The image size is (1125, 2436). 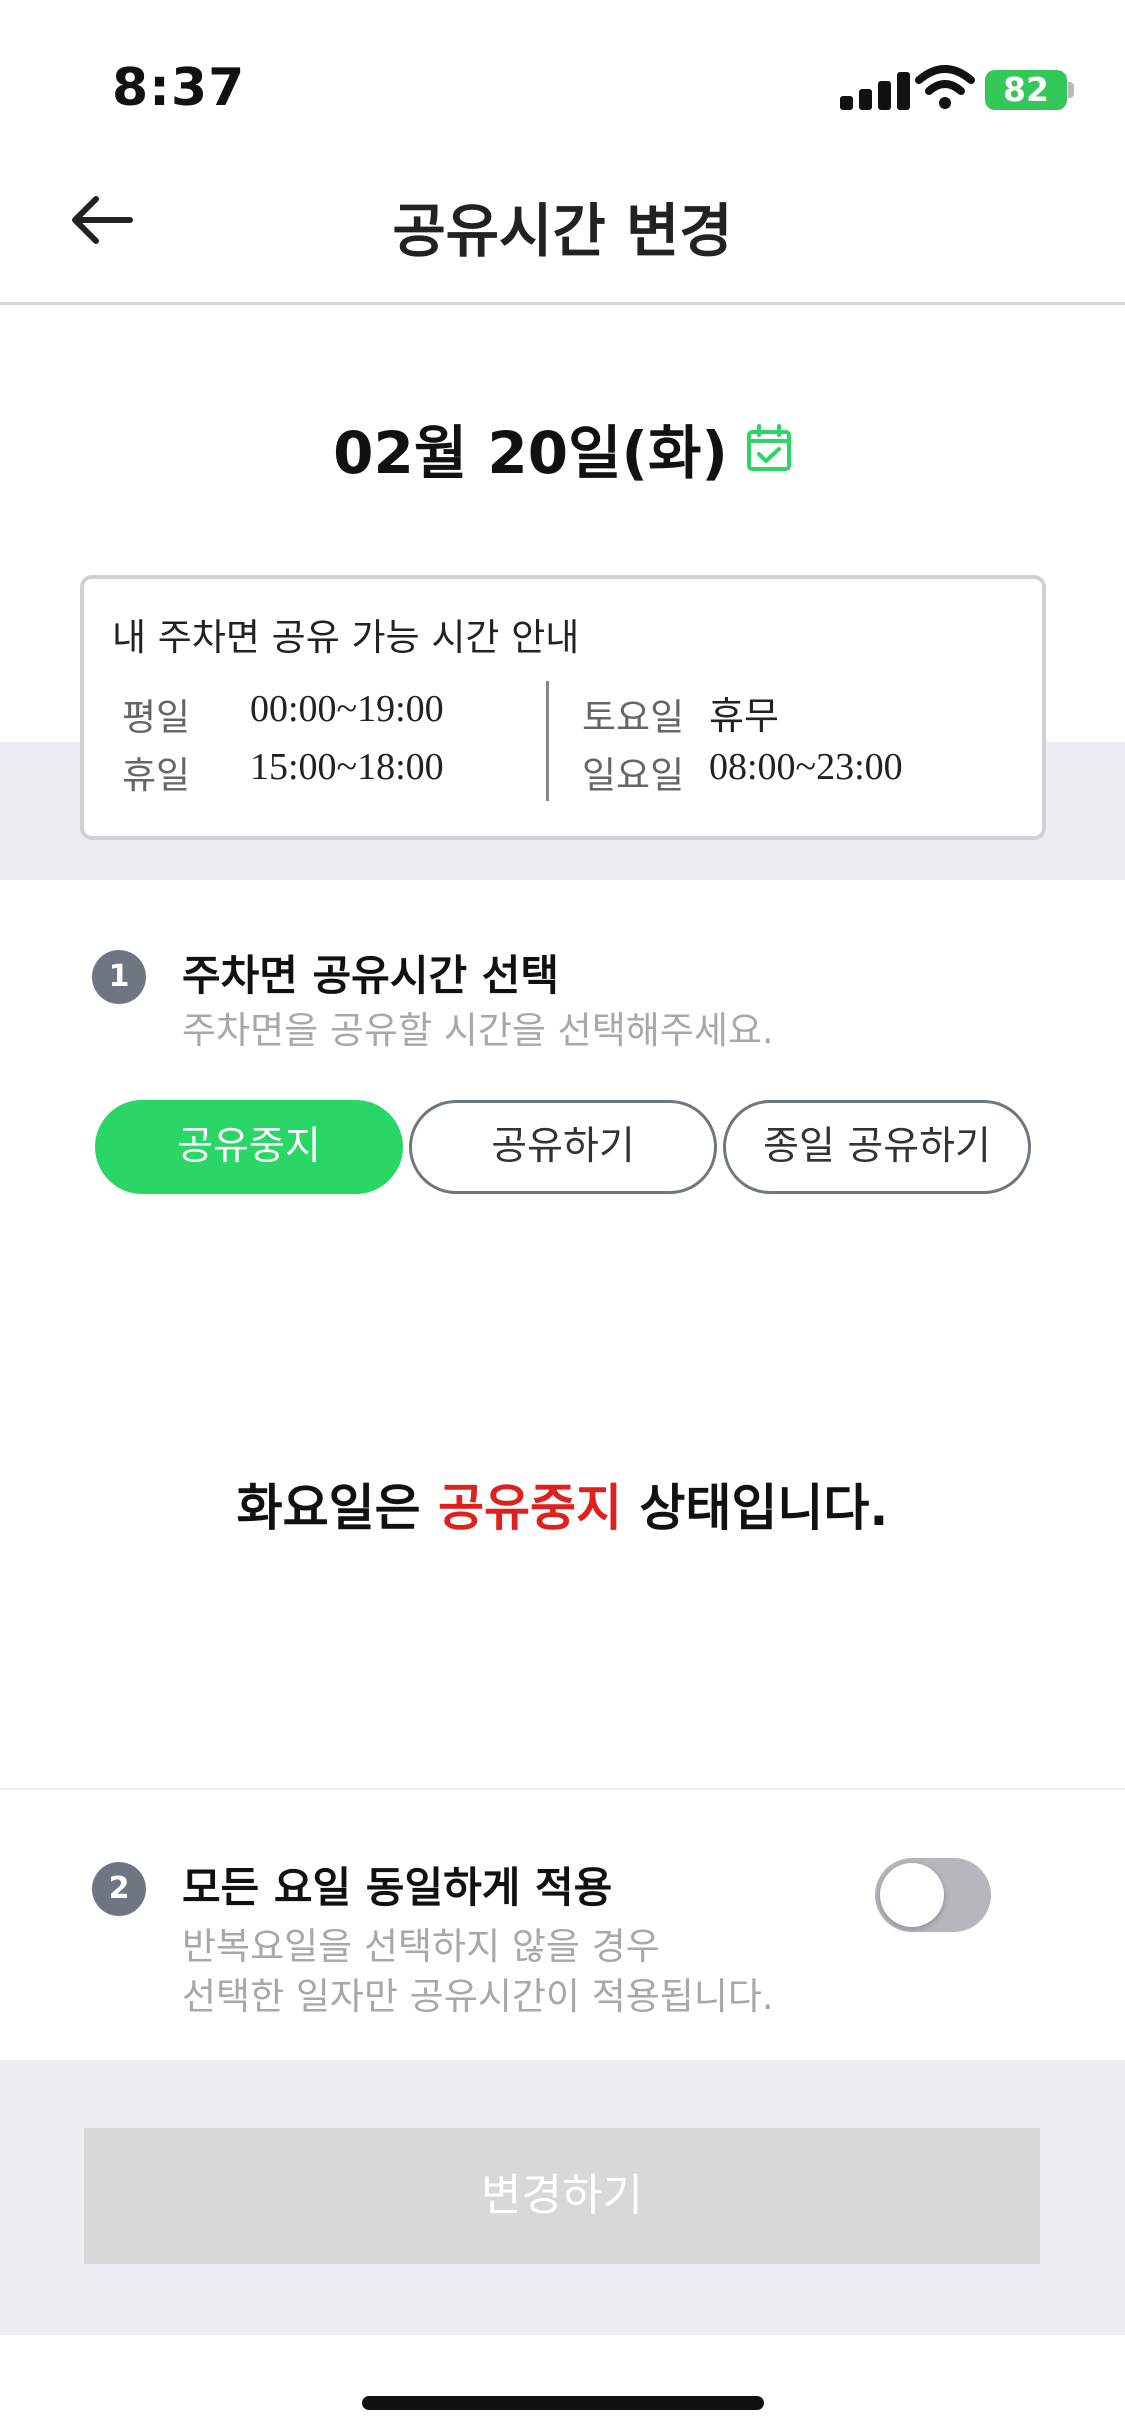 What do you see at coordinates (912, 1895) in the screenshot?
I see `toggle-knob` at bounding box center [912, 1895].